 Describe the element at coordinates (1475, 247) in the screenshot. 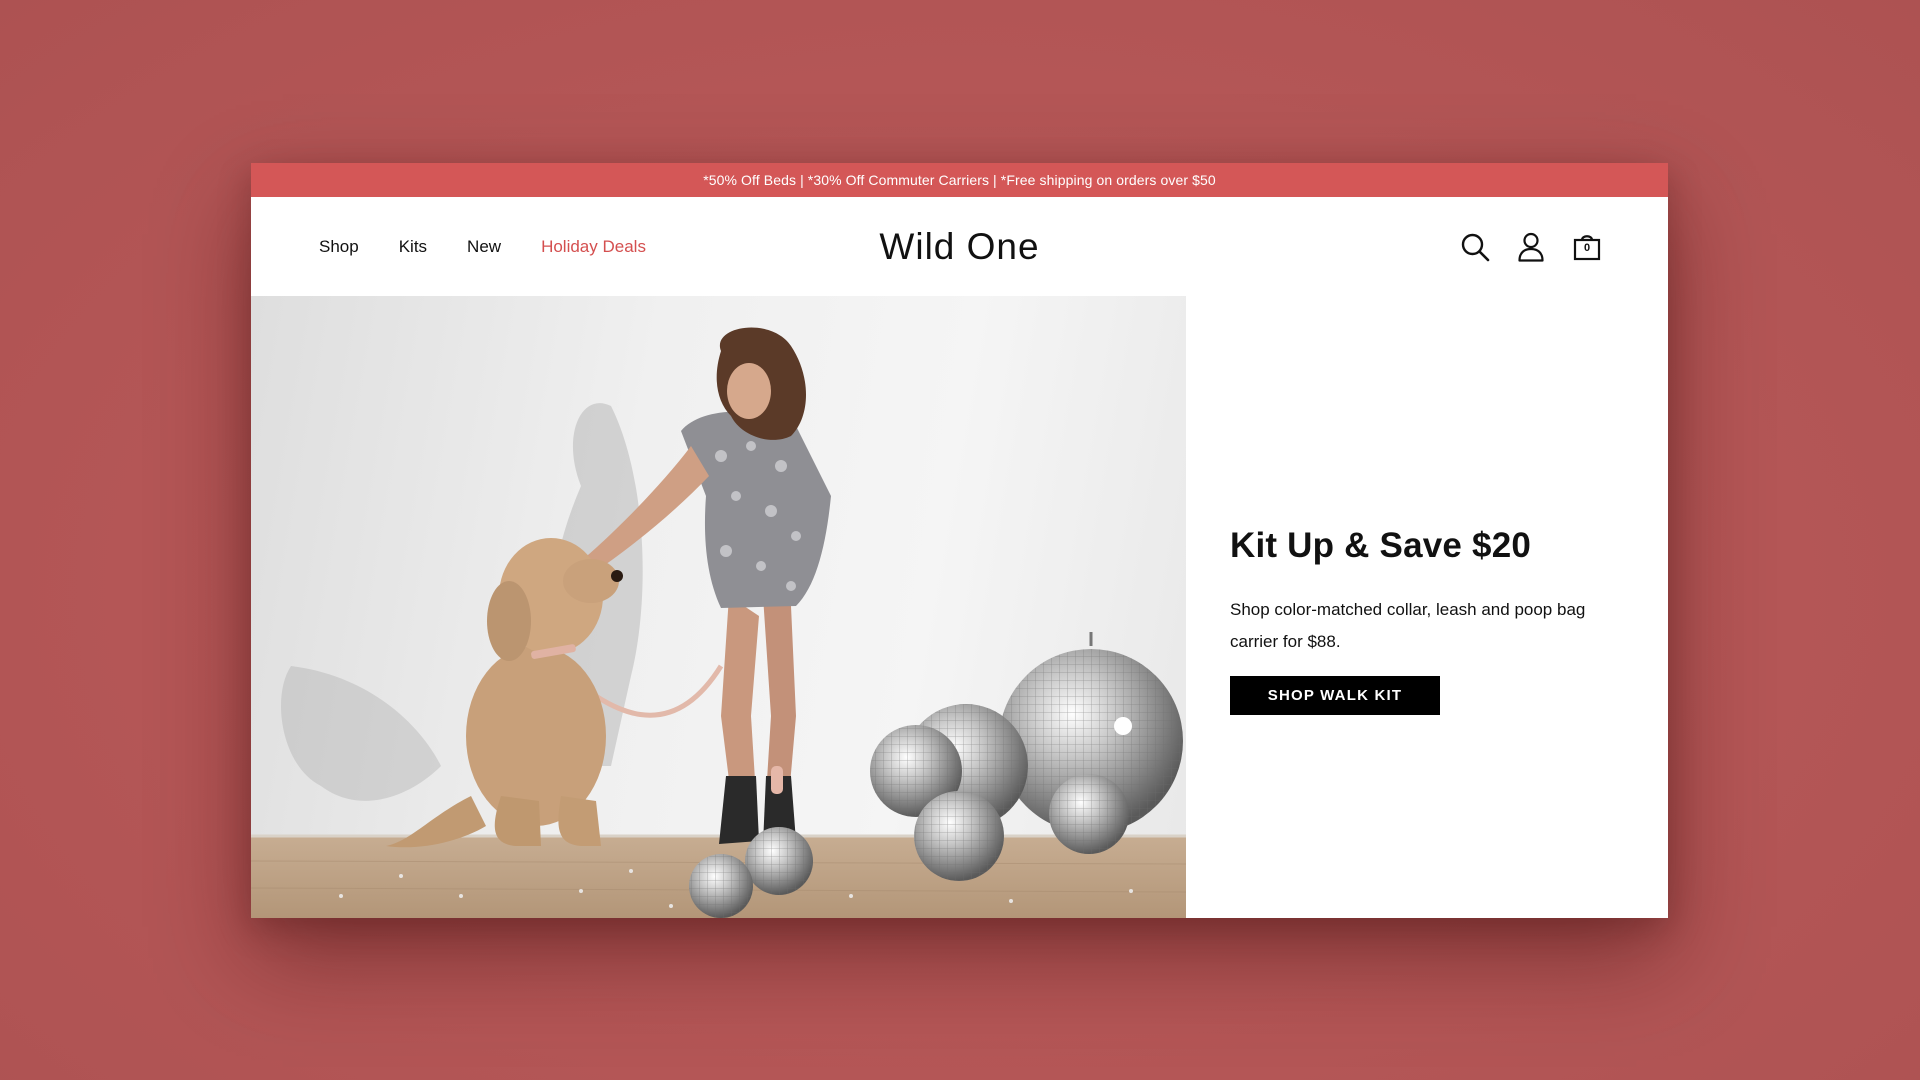

I see `search-icon` at that location.